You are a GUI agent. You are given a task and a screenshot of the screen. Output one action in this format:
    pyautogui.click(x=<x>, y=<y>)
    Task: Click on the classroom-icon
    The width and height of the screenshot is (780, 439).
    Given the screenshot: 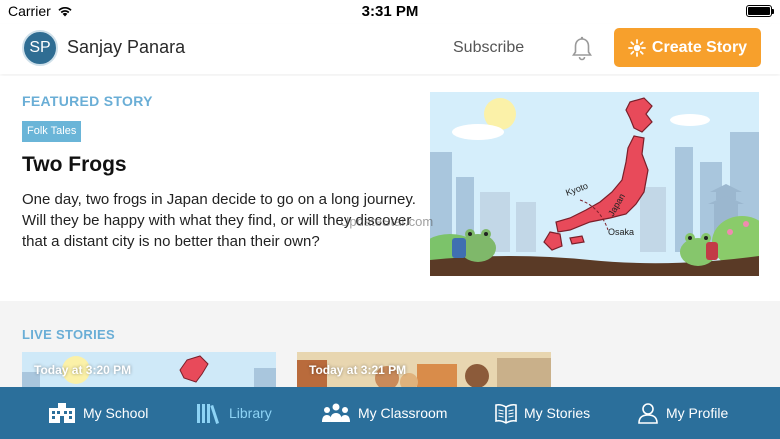 What is the action you would take?
    pyautogui.click(x=336, y=412)
    